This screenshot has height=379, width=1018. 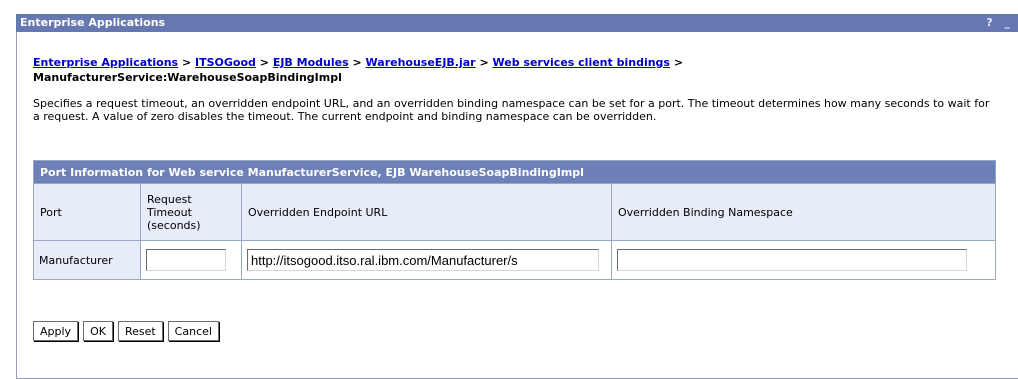 I want to click on action-buttons: Apply OK Reset Cancel, so click(x=126, y=331).